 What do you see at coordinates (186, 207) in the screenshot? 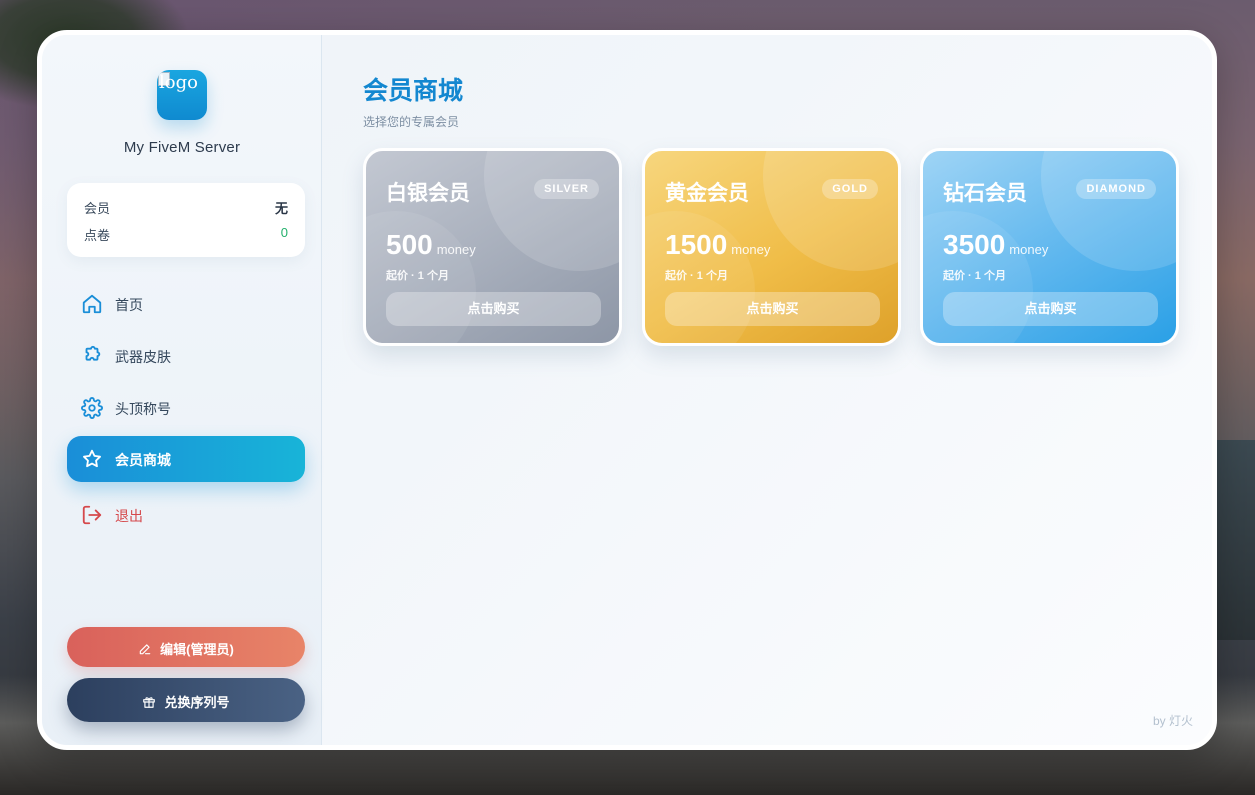
I see `membership-row: 会员 无` at bounding box center [186, 207].